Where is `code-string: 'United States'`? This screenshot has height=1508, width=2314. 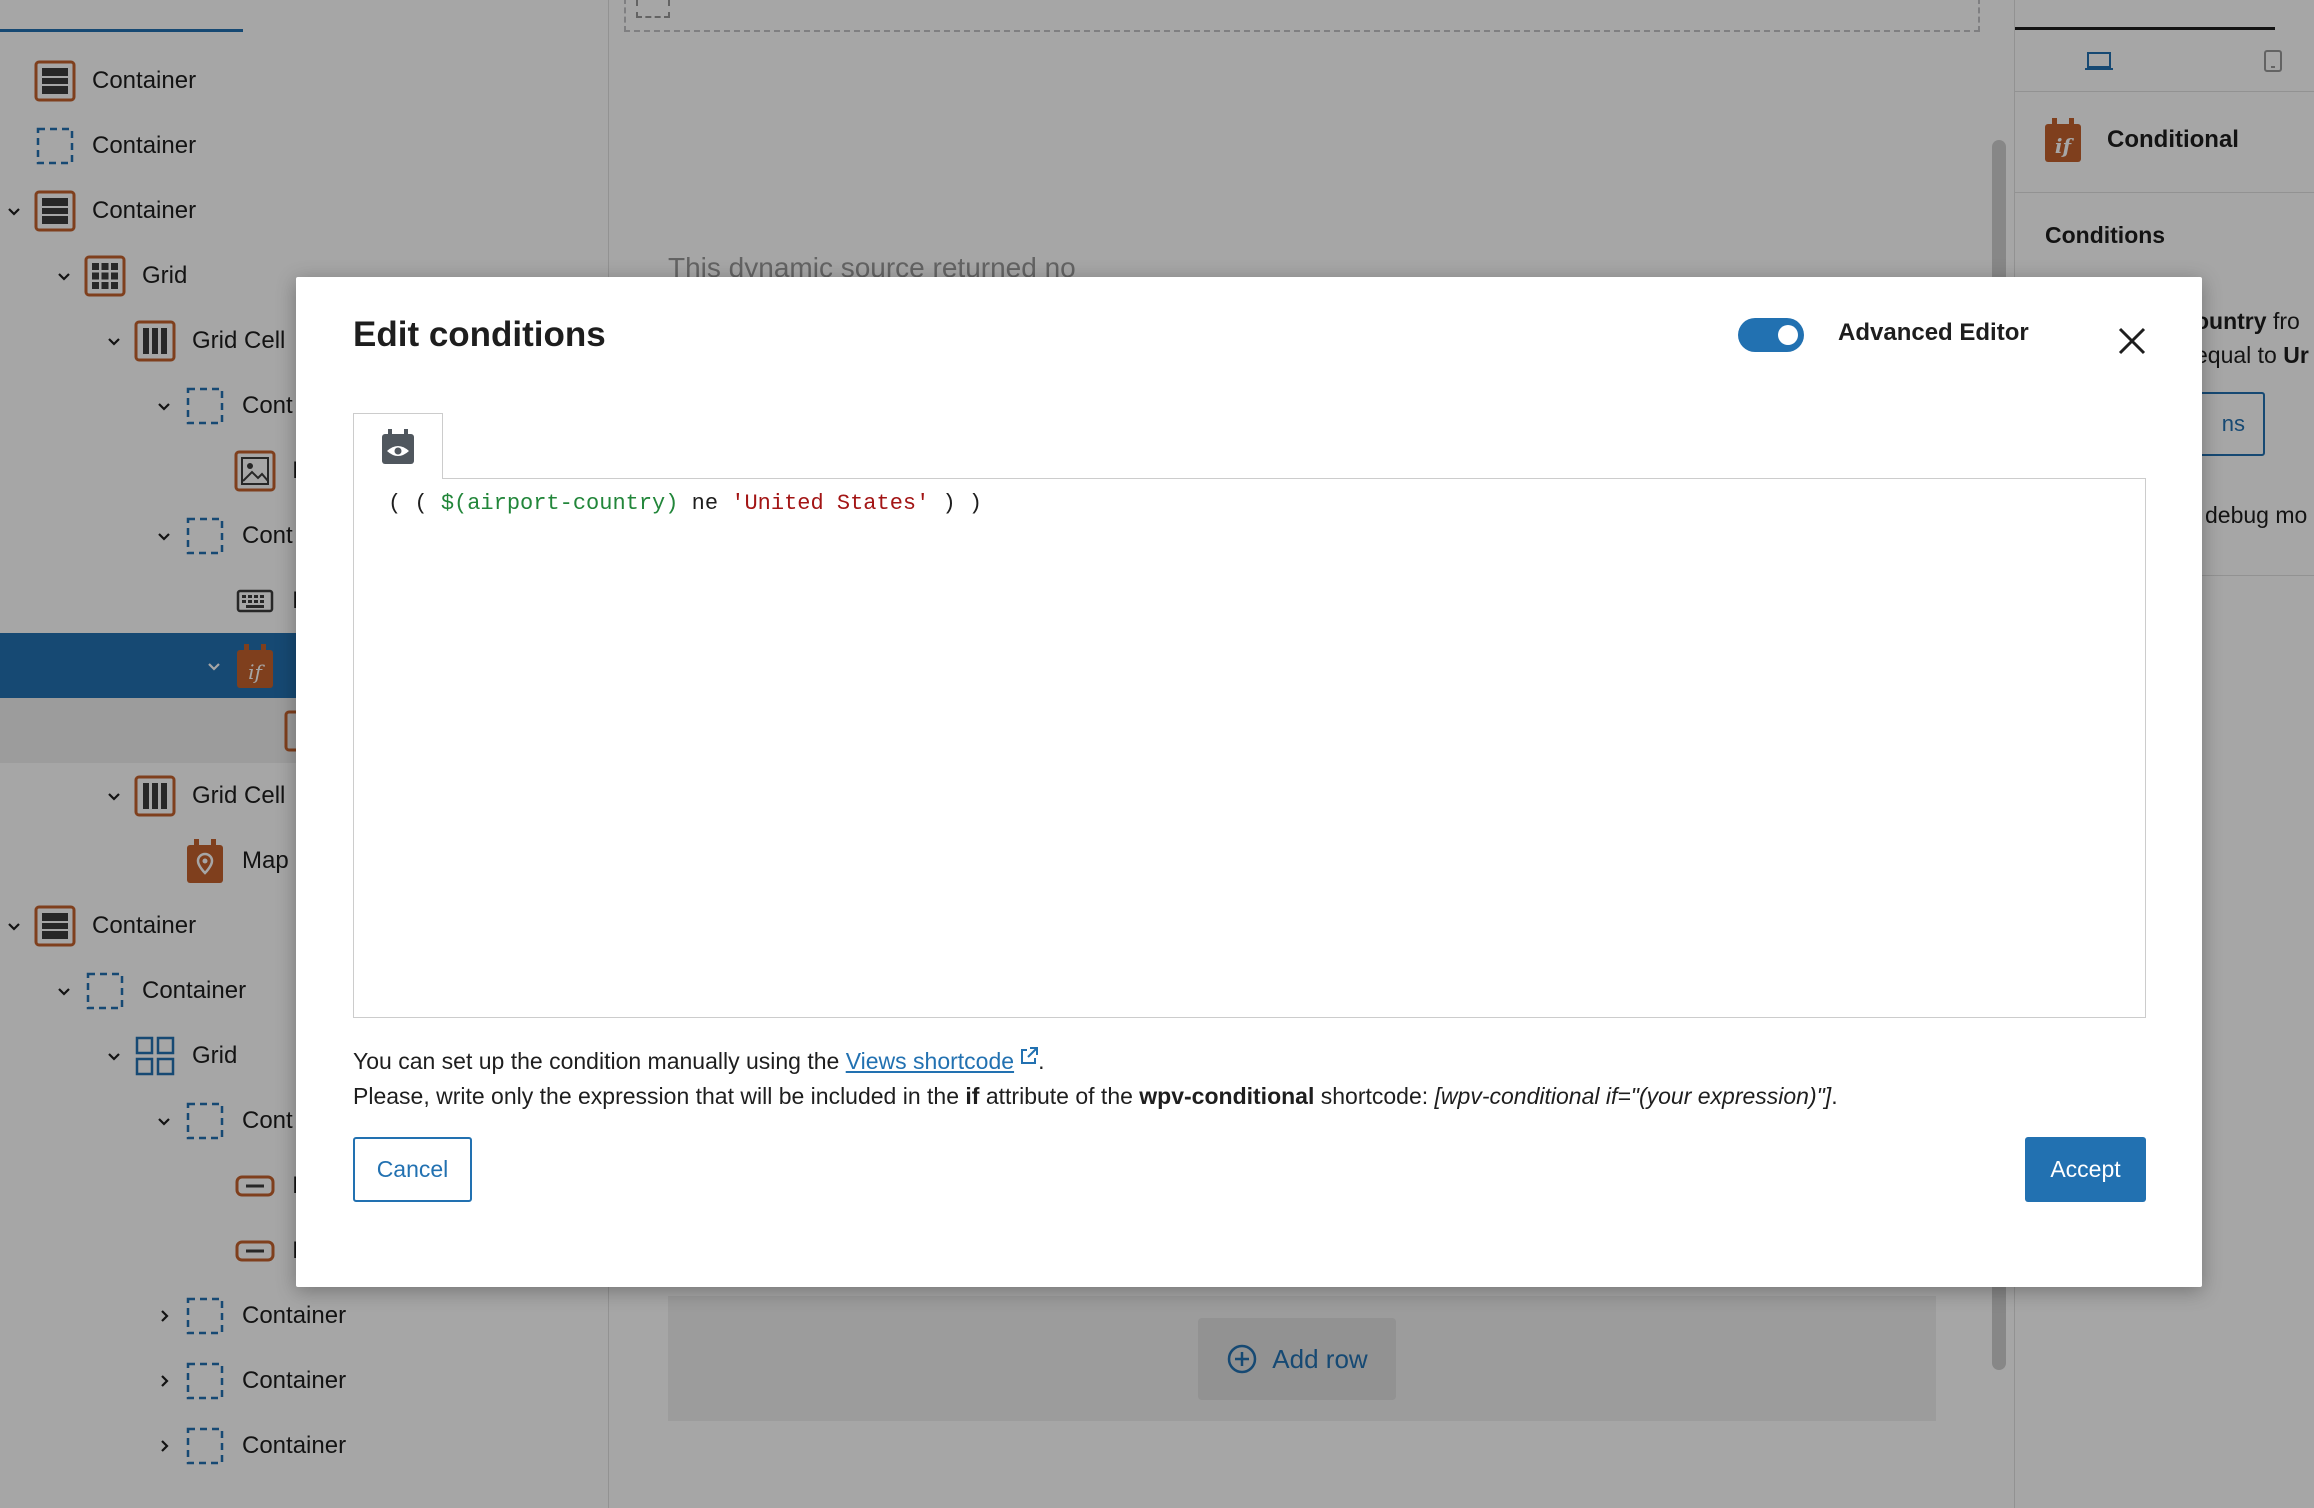 code-string: 'United States' is located at coordinates (830, 503).